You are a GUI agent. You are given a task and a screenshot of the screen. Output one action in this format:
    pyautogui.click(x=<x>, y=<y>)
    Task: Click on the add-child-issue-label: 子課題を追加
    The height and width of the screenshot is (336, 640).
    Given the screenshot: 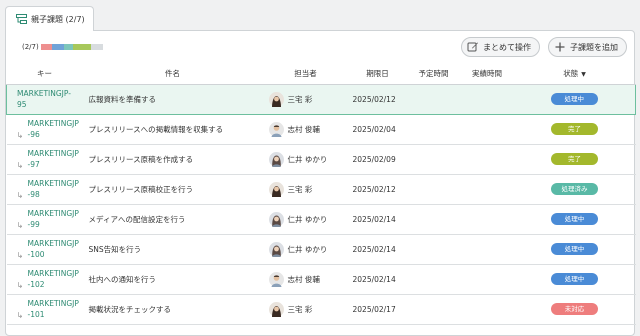 What is the action you would take?
    pyautogui.click(x=594, y=47)
    